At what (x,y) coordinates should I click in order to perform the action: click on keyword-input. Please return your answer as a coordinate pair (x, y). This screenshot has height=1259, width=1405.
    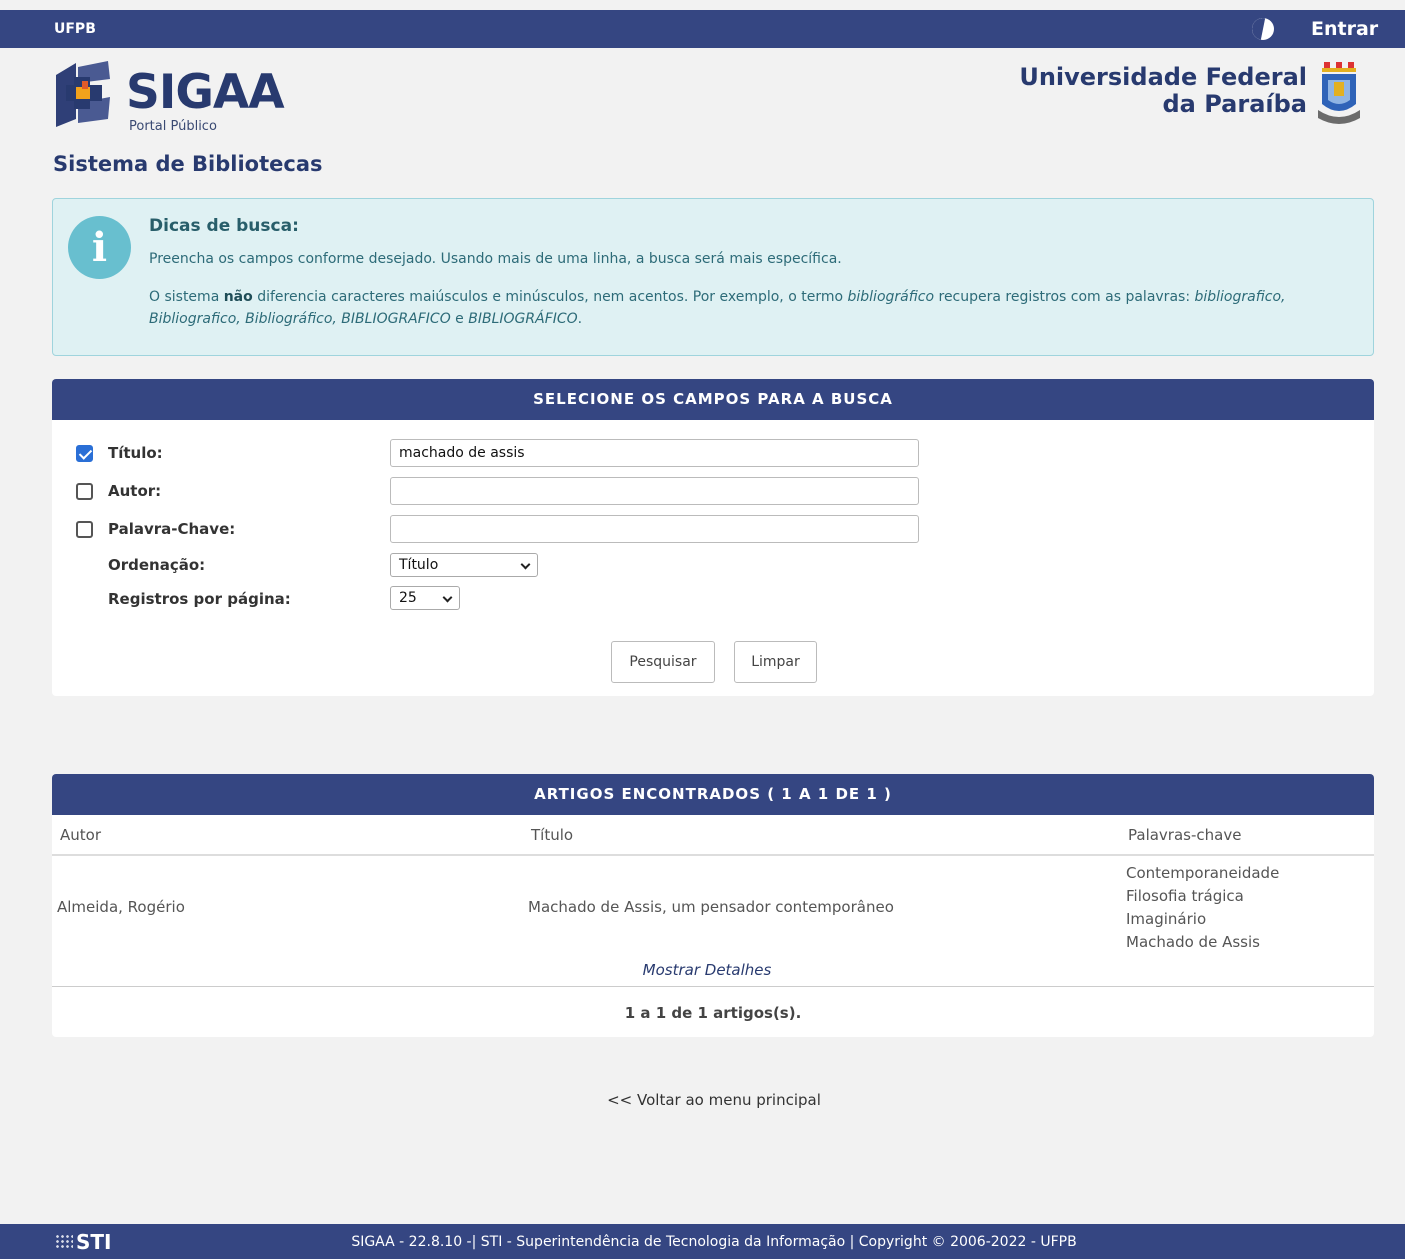
    Looking at the image, I should click on (654, 529).